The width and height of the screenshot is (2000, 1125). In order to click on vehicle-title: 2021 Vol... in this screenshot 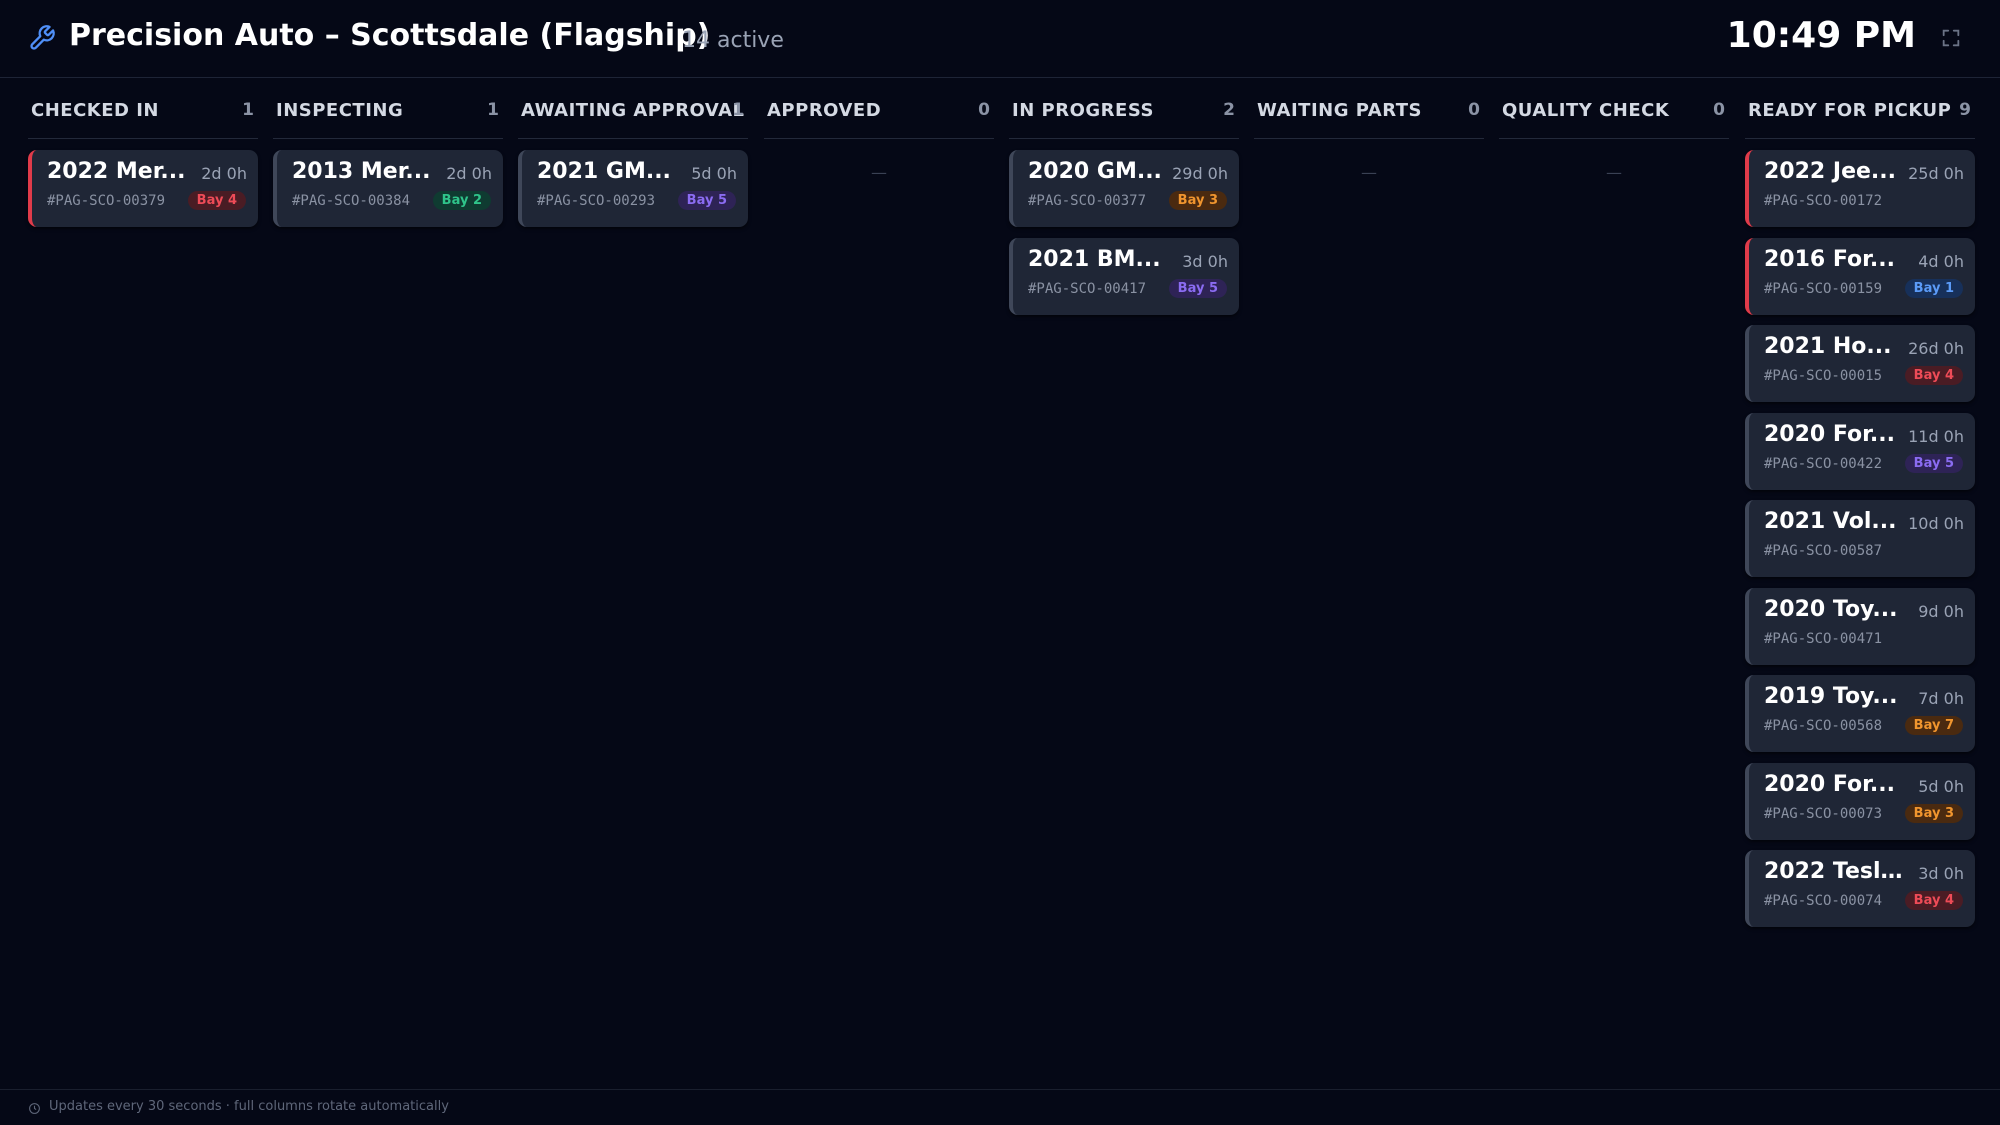, I will do `click(1830, 521)`.